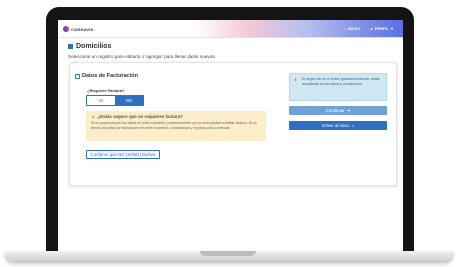 This screenshot has height=267, width=456. I want to click on invoice-option-no: NO, so click(129, 100).